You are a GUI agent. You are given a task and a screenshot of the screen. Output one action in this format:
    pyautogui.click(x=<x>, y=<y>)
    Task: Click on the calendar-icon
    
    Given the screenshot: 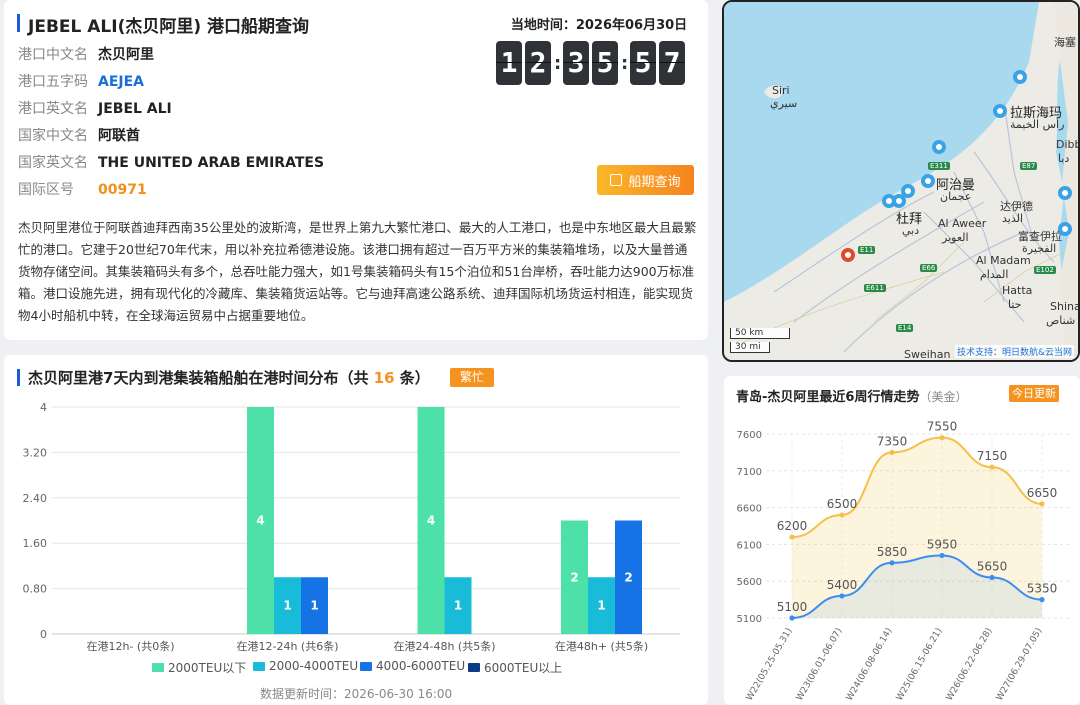 What is the action you would take?
    pyautogui.click(x=616, y=180)
    